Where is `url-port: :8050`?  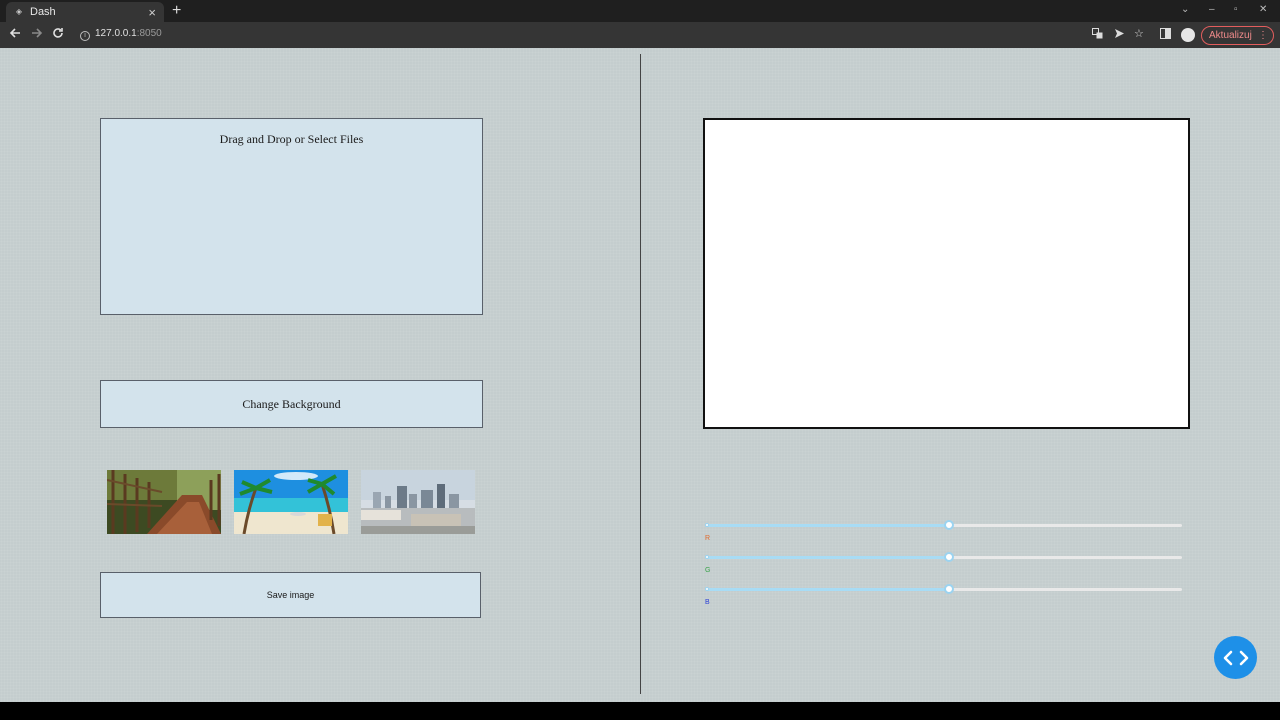
url-port: :8050 is located at coordinates (149, 33).